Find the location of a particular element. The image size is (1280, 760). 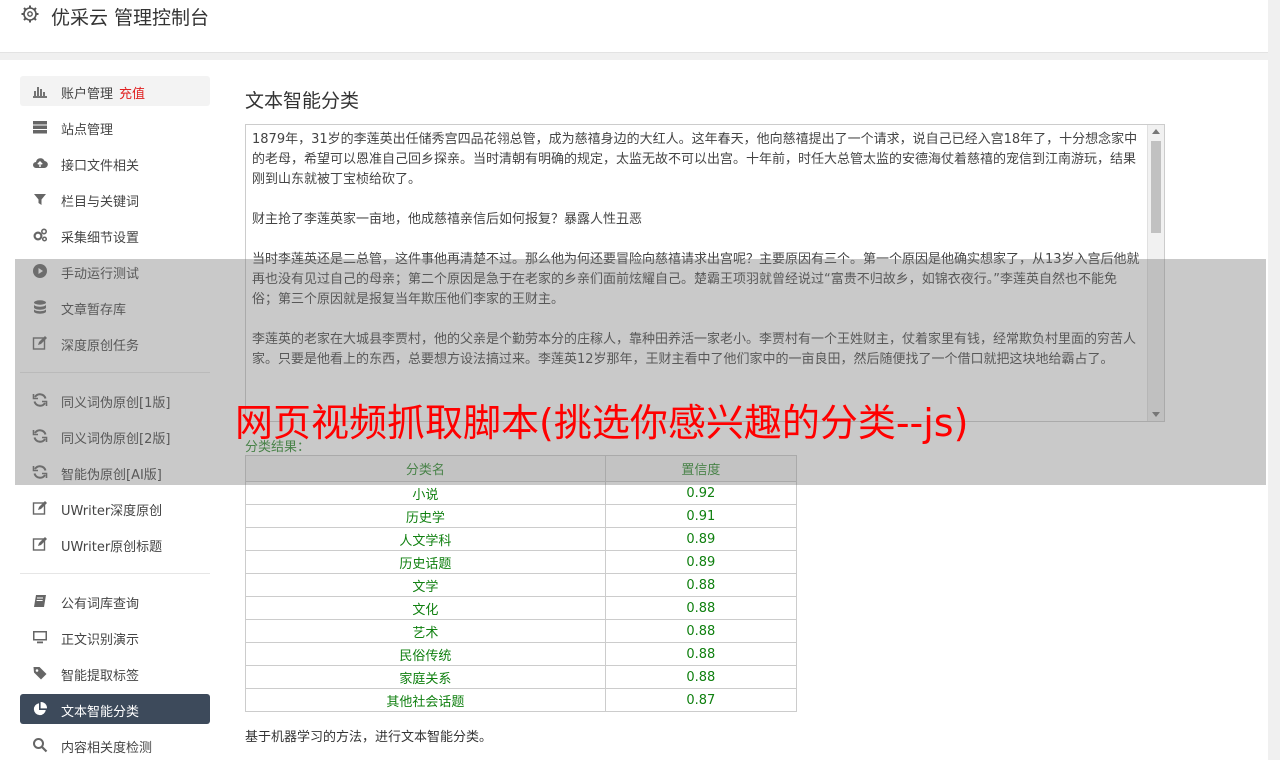

sidebar-item-label: 采集细节设置 is located at coordinates (100, 238).